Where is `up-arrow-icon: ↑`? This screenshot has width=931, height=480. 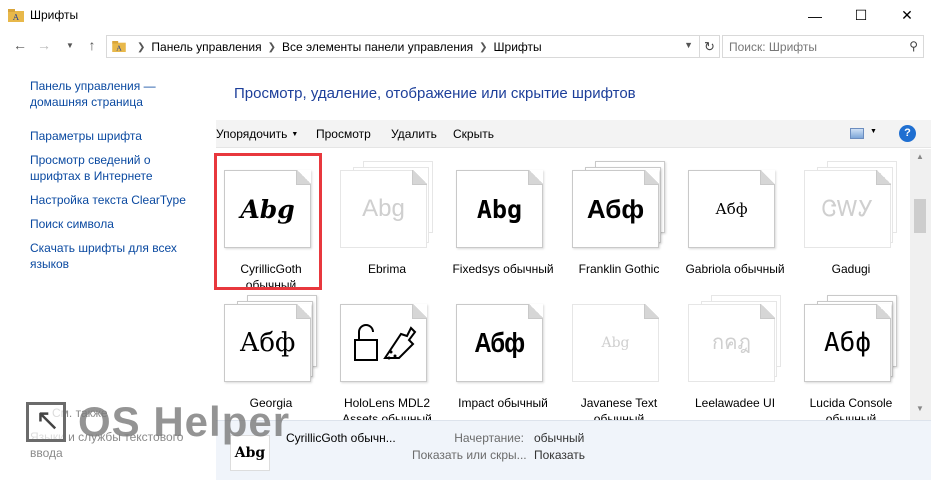 up-arrow-icon: ↑ is located at coordinates (92, 45).